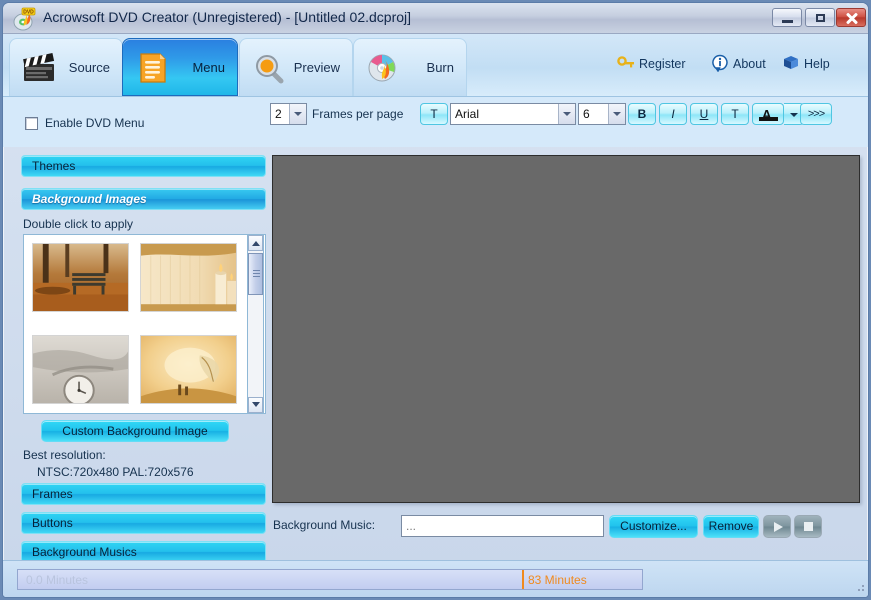  Describe the element at coordinates (851, 17) in the screenshot. I see `close-button` at that location.